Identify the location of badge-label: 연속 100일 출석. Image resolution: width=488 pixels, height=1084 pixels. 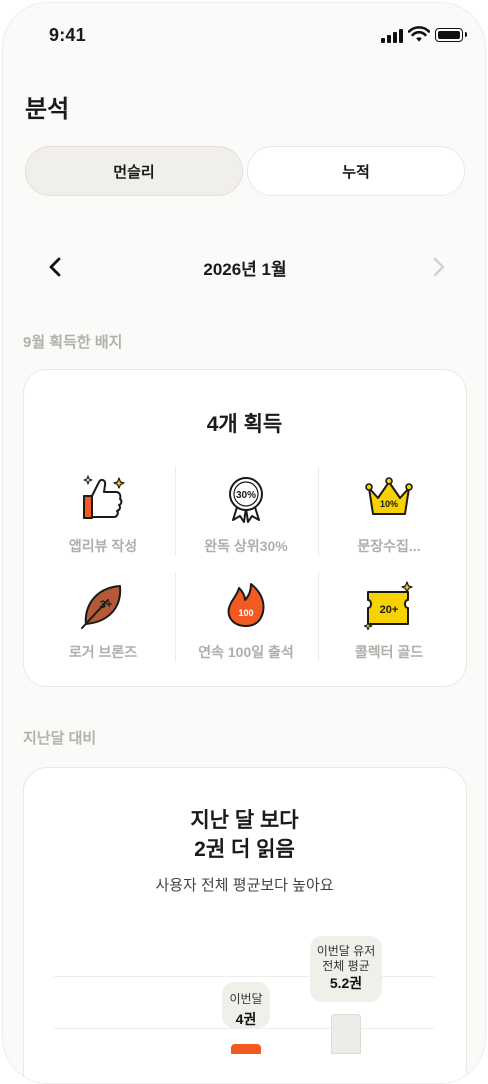
(246, 652).